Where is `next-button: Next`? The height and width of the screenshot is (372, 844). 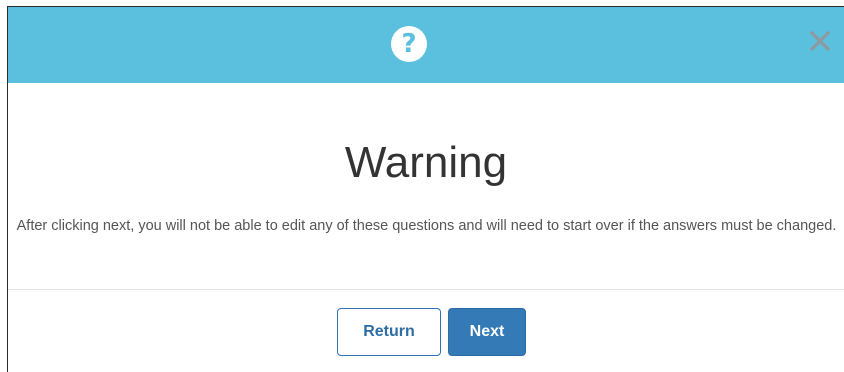 next-button: Next is located at coordinates (487, 332).